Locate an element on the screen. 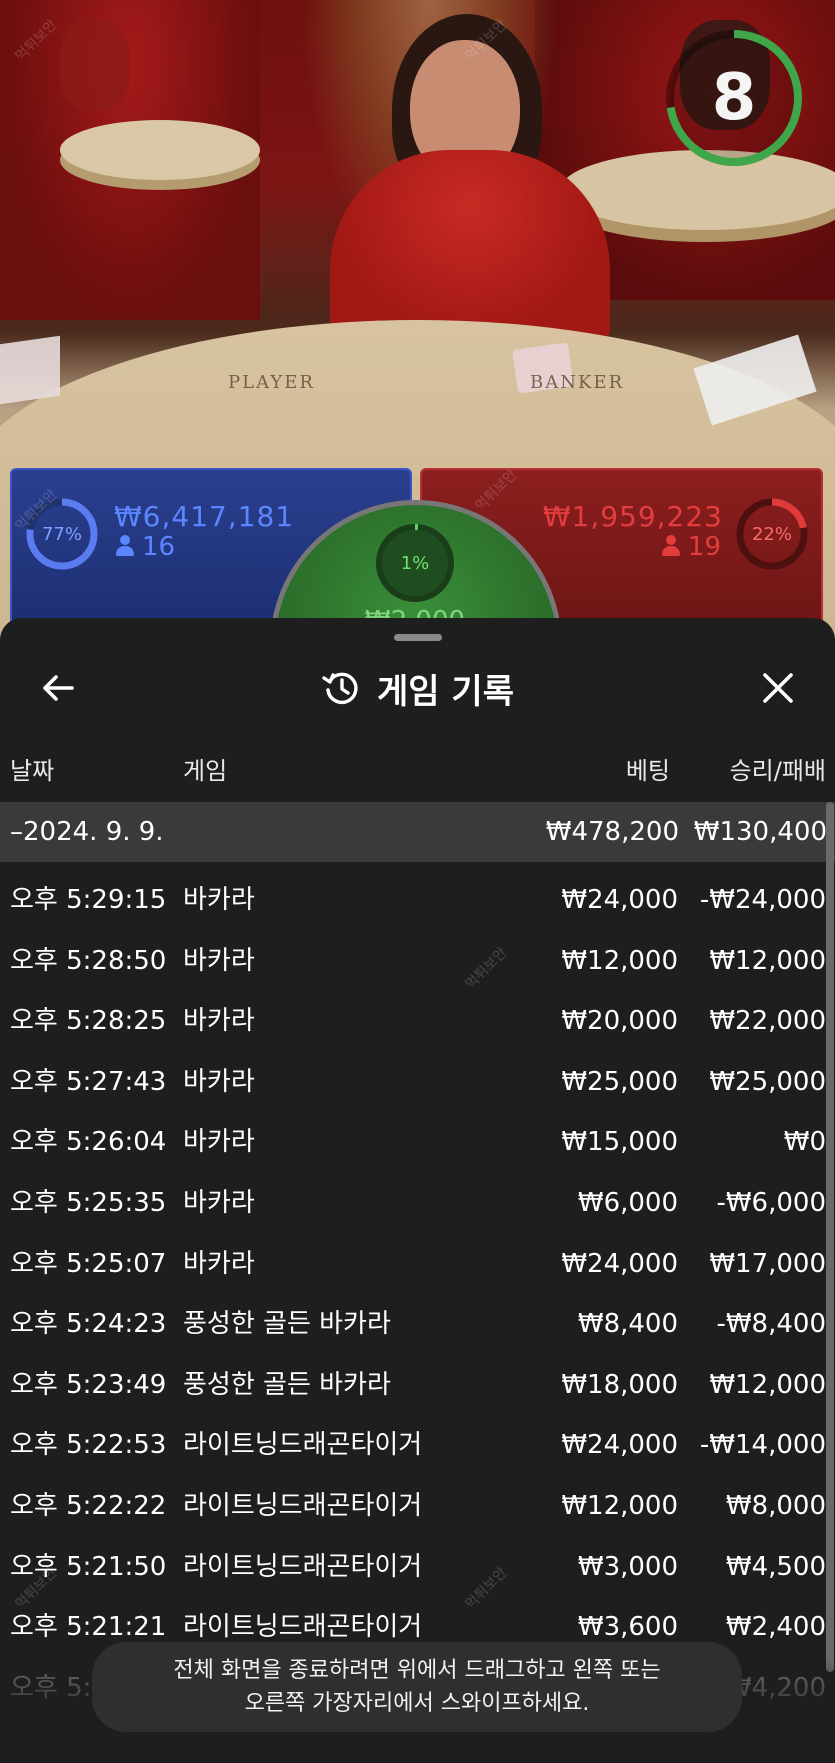  row-result: -₩6,000 is located at coordinates (771, 1203).